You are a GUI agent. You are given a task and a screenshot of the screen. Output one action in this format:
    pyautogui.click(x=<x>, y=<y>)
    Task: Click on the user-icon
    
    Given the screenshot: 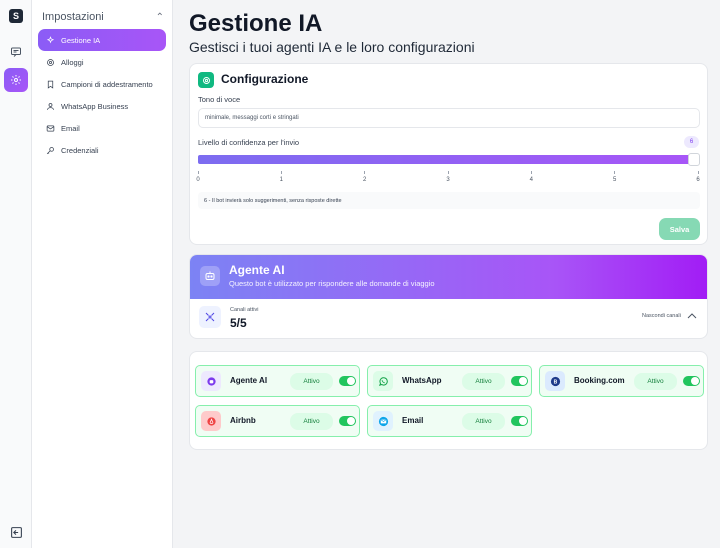 What is the action you would take?
    pyautogui.click(x=50, y=106)
    